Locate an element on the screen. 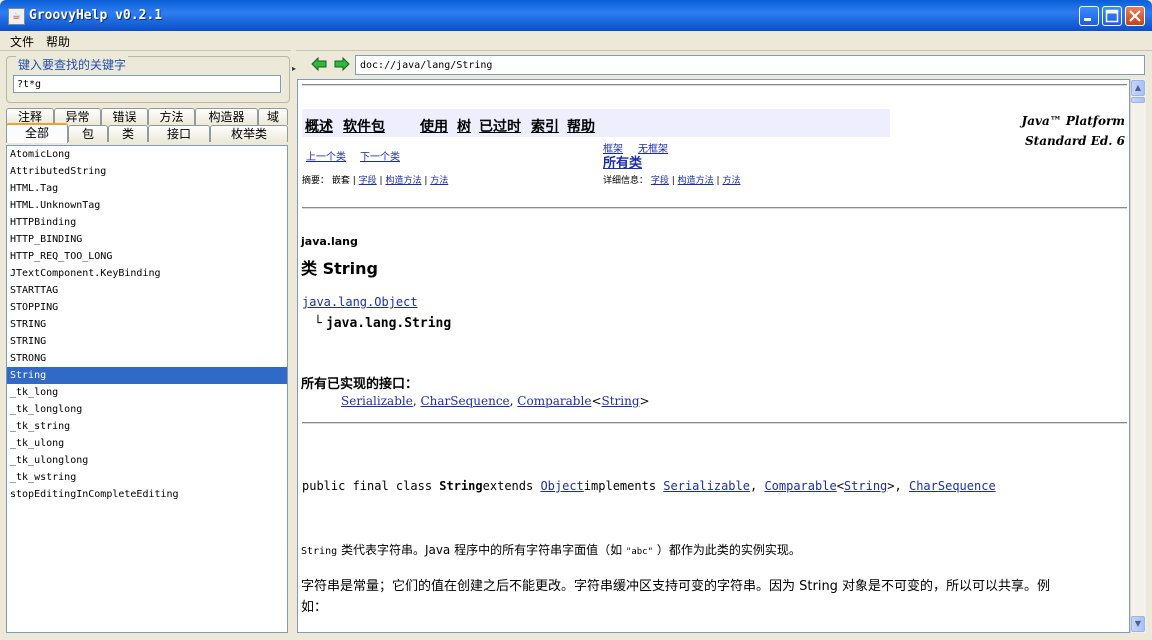 This screenshot has width=1152, height=640. superclass-link: java.lang.Object is located at coordinates (360, 302).